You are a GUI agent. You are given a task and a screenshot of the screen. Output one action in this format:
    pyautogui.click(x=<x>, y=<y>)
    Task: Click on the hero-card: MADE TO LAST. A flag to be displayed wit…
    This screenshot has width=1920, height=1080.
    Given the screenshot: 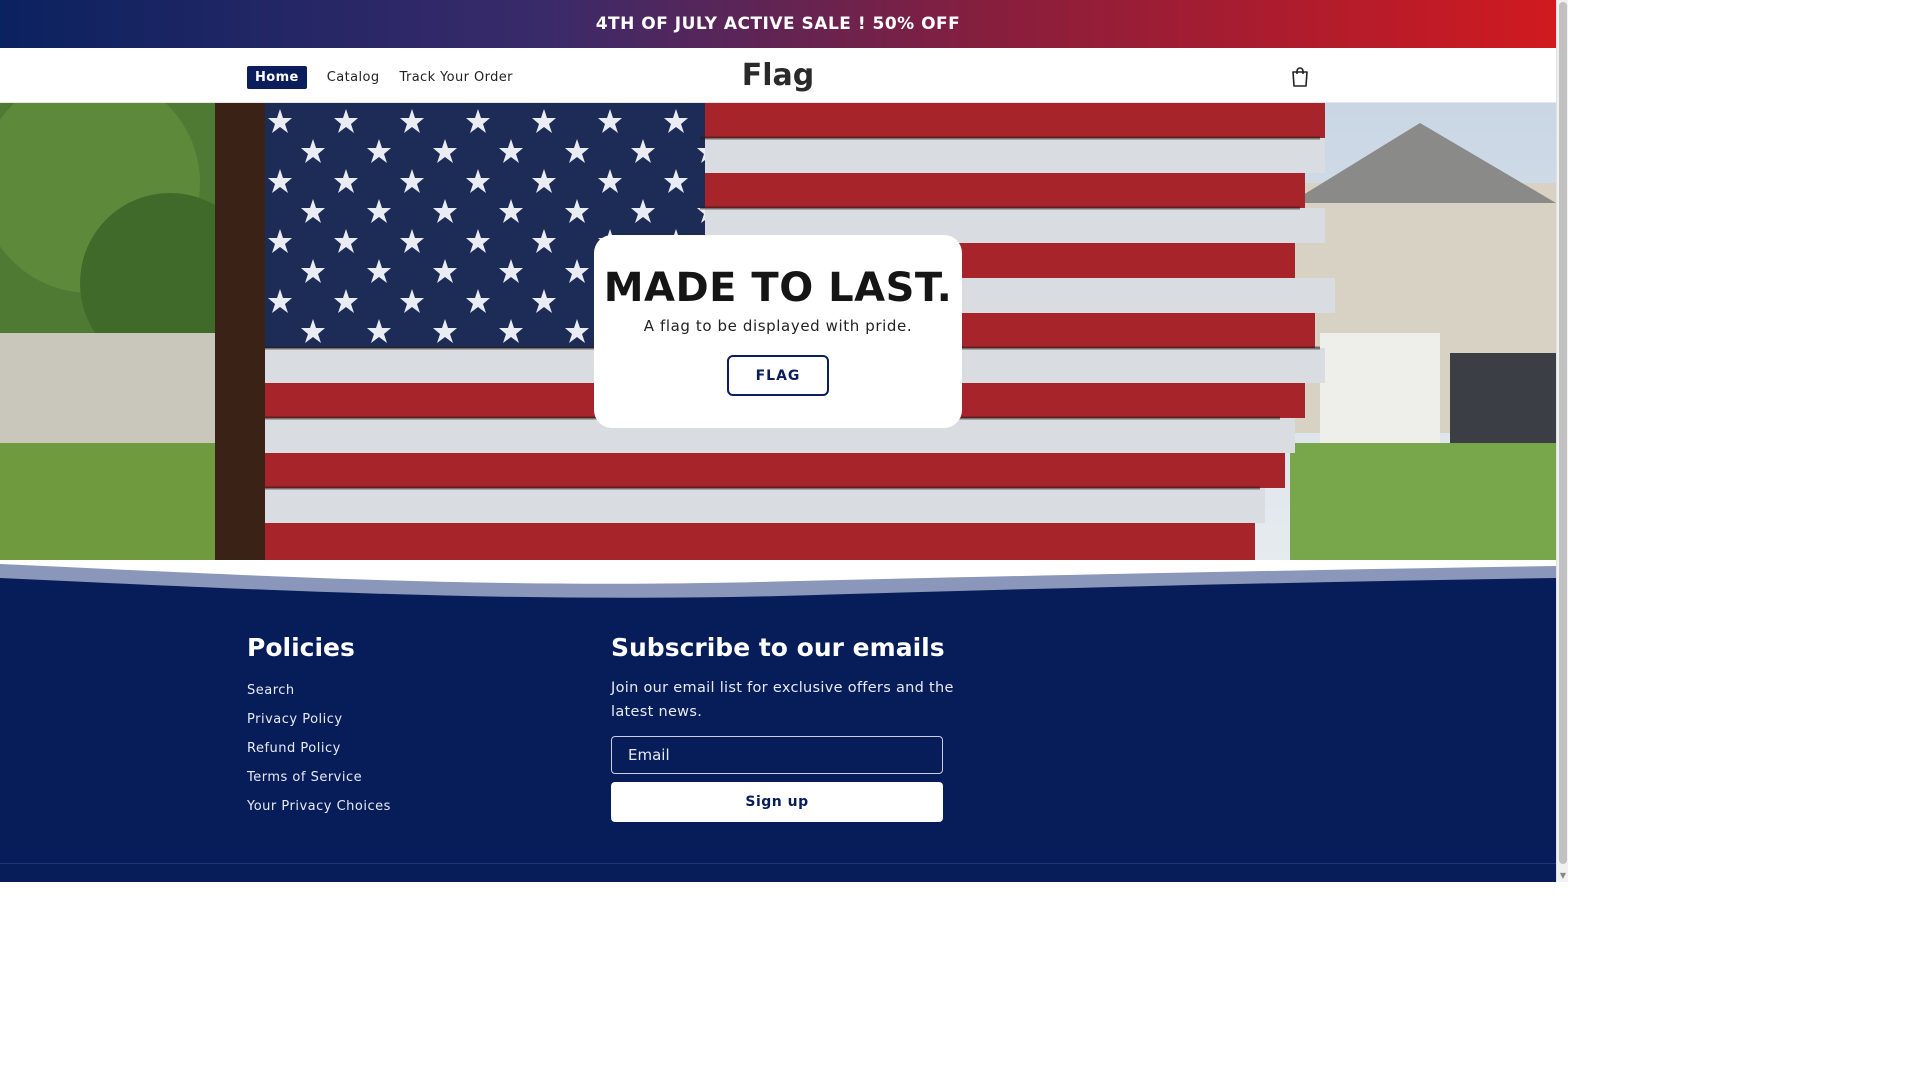 What is the action you would take?
    pyautogui.click(x=778, y=331)
    